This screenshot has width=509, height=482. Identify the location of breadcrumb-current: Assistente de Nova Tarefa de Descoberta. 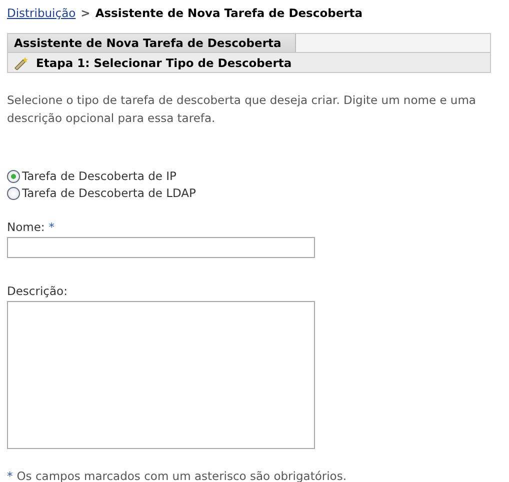
(229, 13).